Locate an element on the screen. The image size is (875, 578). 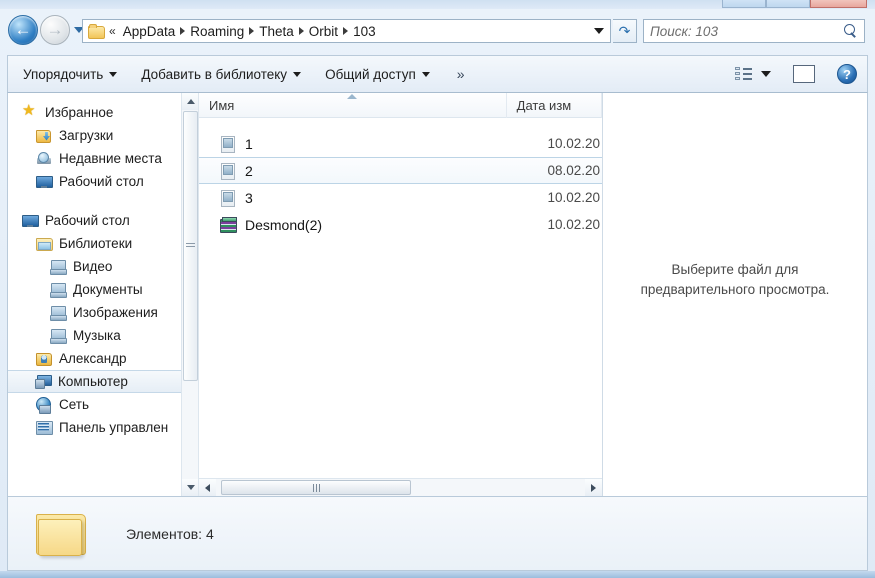
column-headers: Имя Дата изм is located at coordinates (400, 105).